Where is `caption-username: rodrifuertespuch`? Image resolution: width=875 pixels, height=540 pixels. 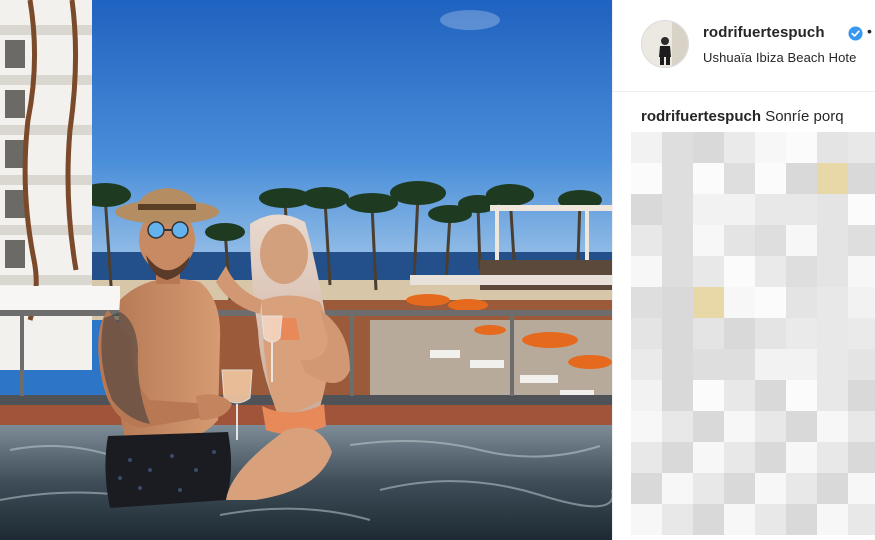
caption-username: rodrifuertespuch is located at coordinates (701, 116).